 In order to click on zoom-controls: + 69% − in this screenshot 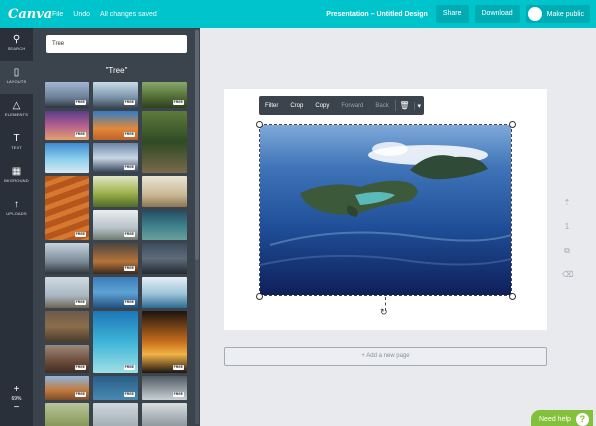, I will do `click(16, 399)`.